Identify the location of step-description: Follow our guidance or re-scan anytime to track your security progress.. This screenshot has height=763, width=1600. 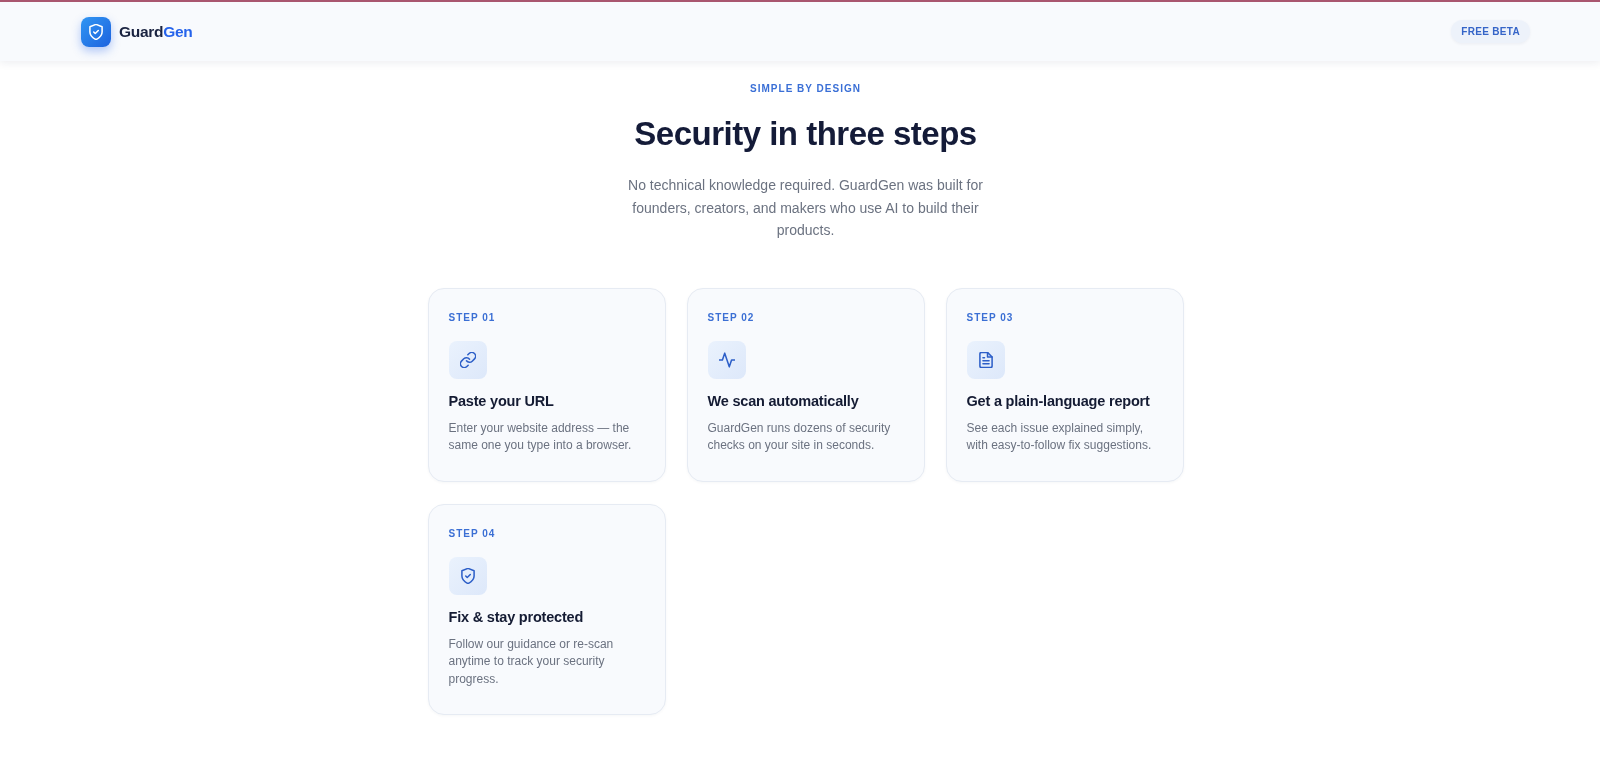
(531, 661).